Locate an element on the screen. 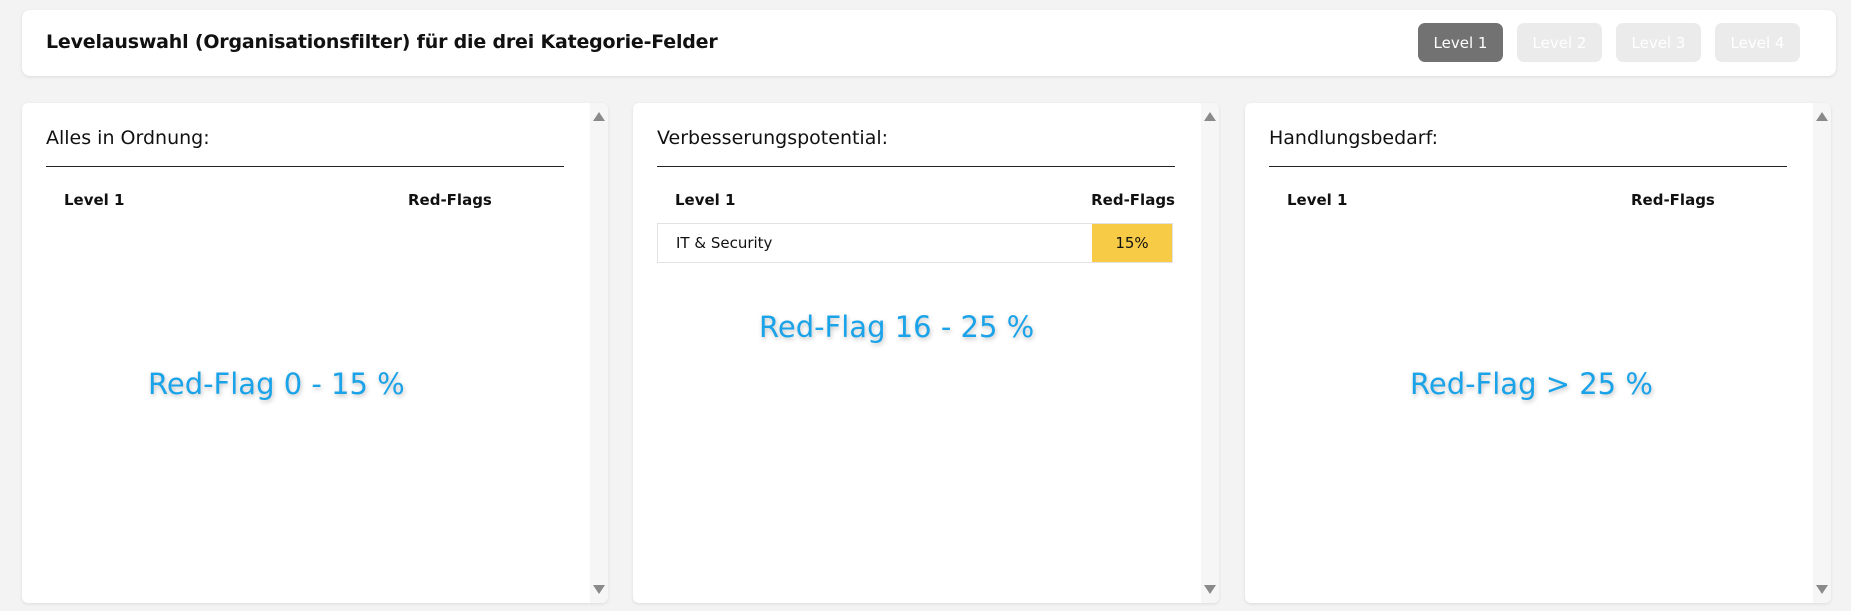  level-selector: Level 1 Level 2 Level 3 Level 4 is located at coordinates (1609, 42).